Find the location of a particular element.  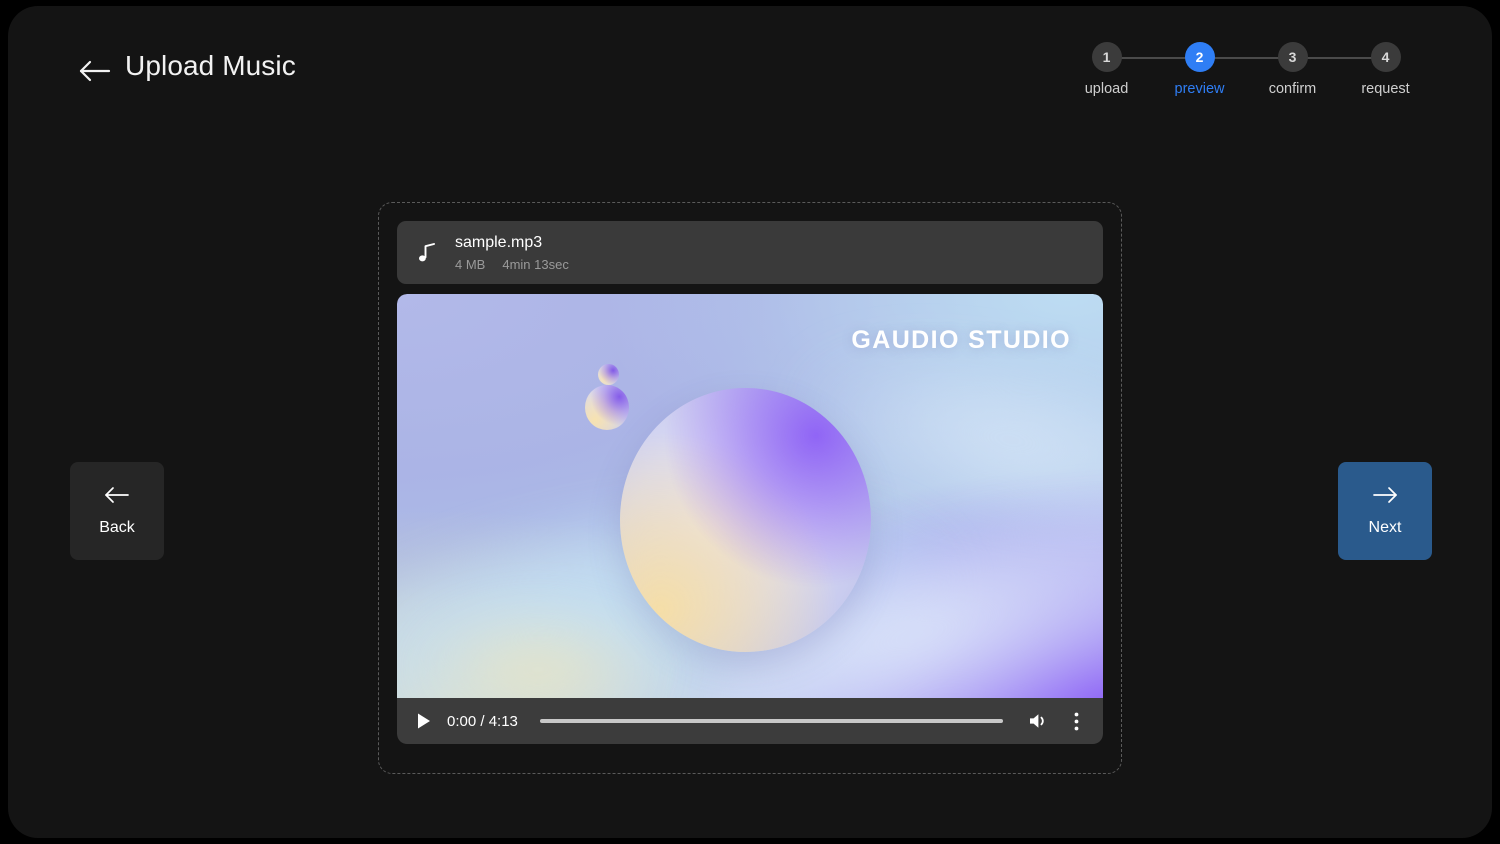

step-label-upload: upload is located at coordinates (1106, 89).